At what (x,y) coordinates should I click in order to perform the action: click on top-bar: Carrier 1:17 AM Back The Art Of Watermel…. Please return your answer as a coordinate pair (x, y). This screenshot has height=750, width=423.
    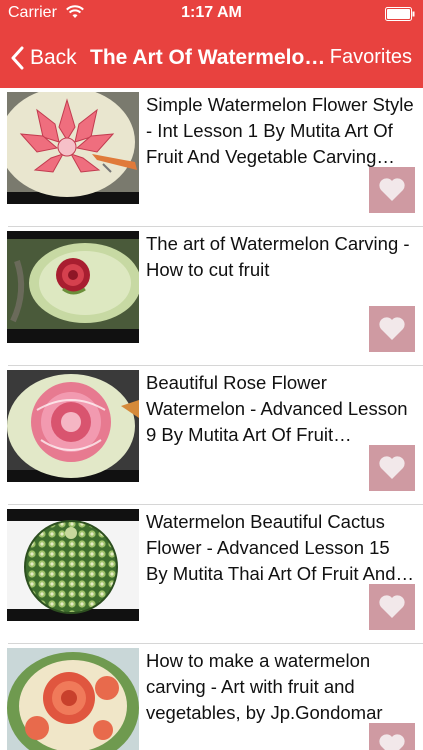
    Looking at the image, I should click on (211, 44).